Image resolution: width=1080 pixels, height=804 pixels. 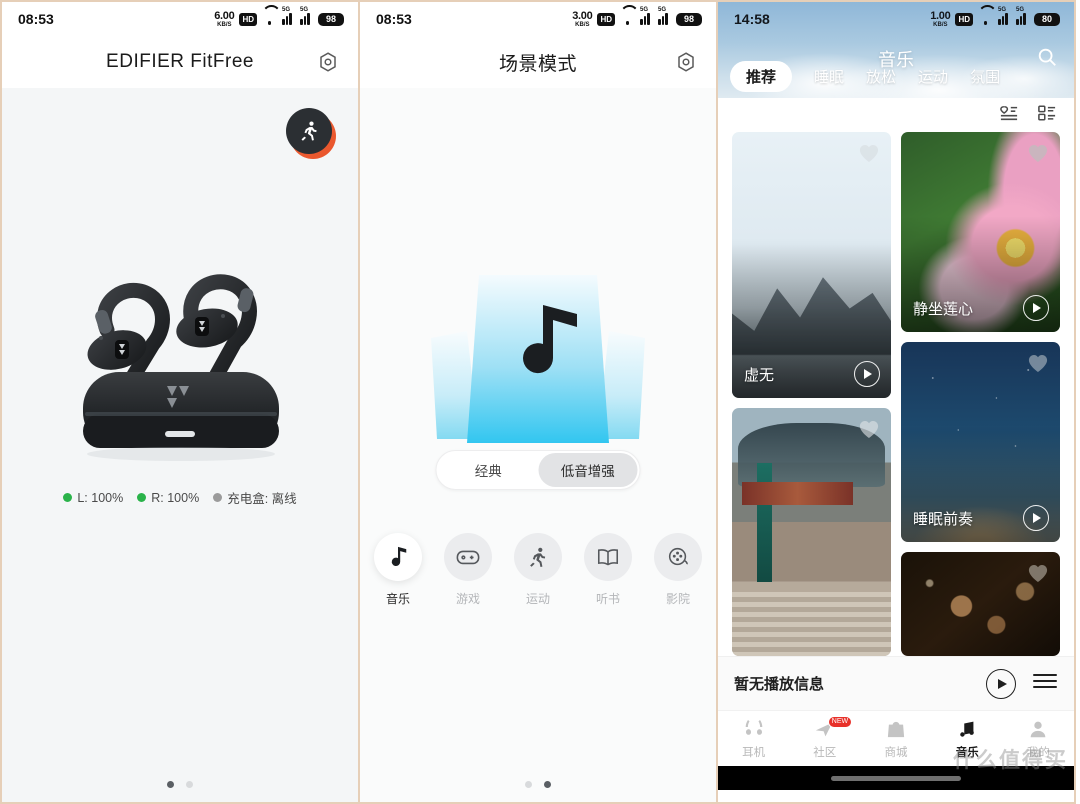 I want to click on tab-sport: 运动, so click(x=933, y=76).